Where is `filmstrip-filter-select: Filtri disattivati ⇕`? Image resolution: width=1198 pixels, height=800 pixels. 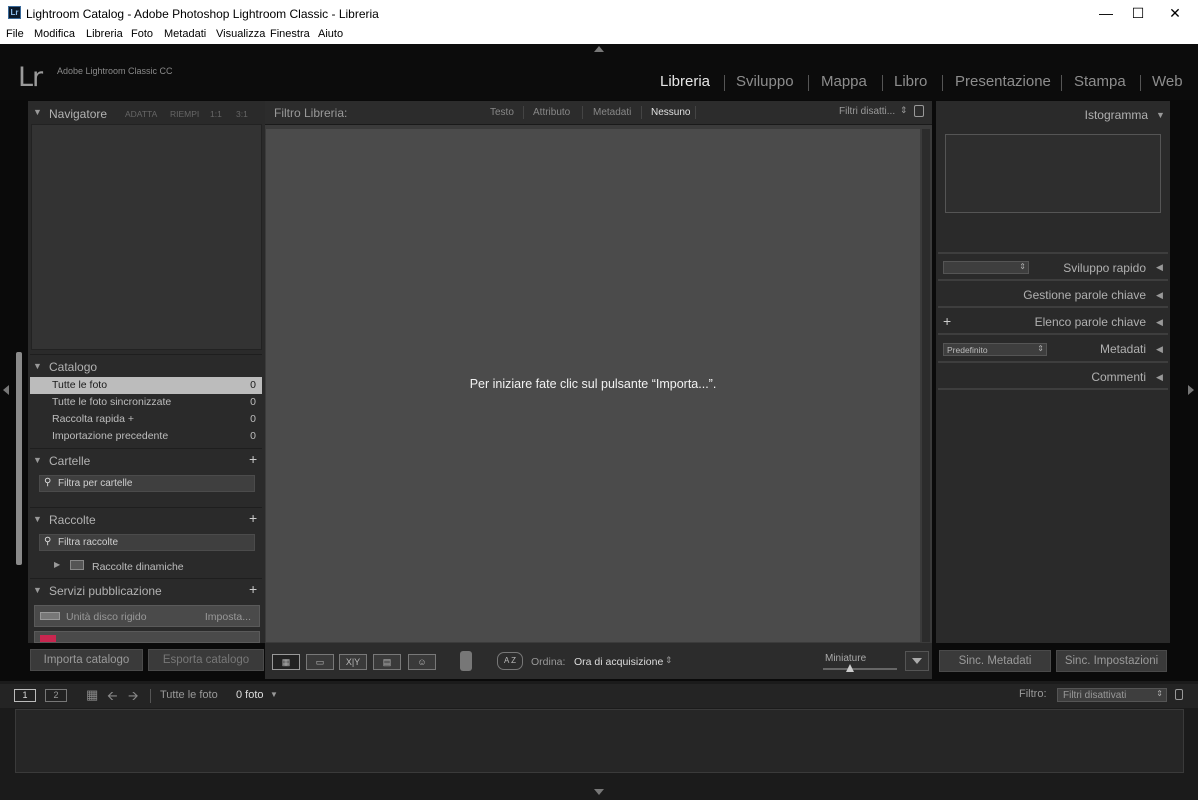 filmstrip-filter-select: Filtri disattivati ⇕ is located at coordinates (1112, 695).